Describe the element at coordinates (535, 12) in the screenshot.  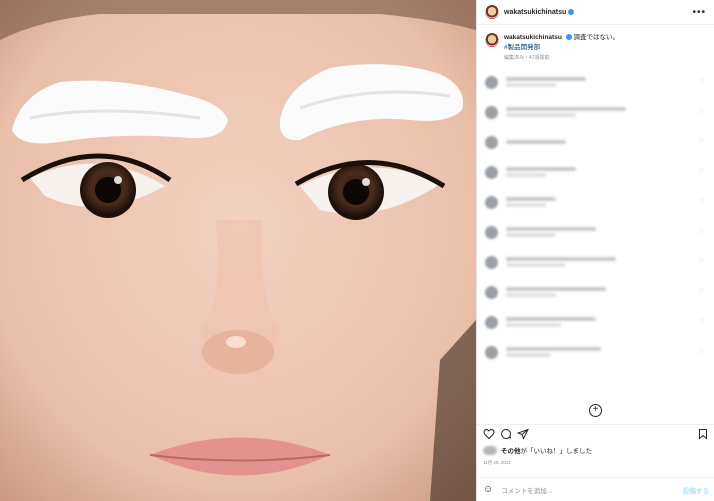
I see `username: wakatsukichinatsu` at that location.